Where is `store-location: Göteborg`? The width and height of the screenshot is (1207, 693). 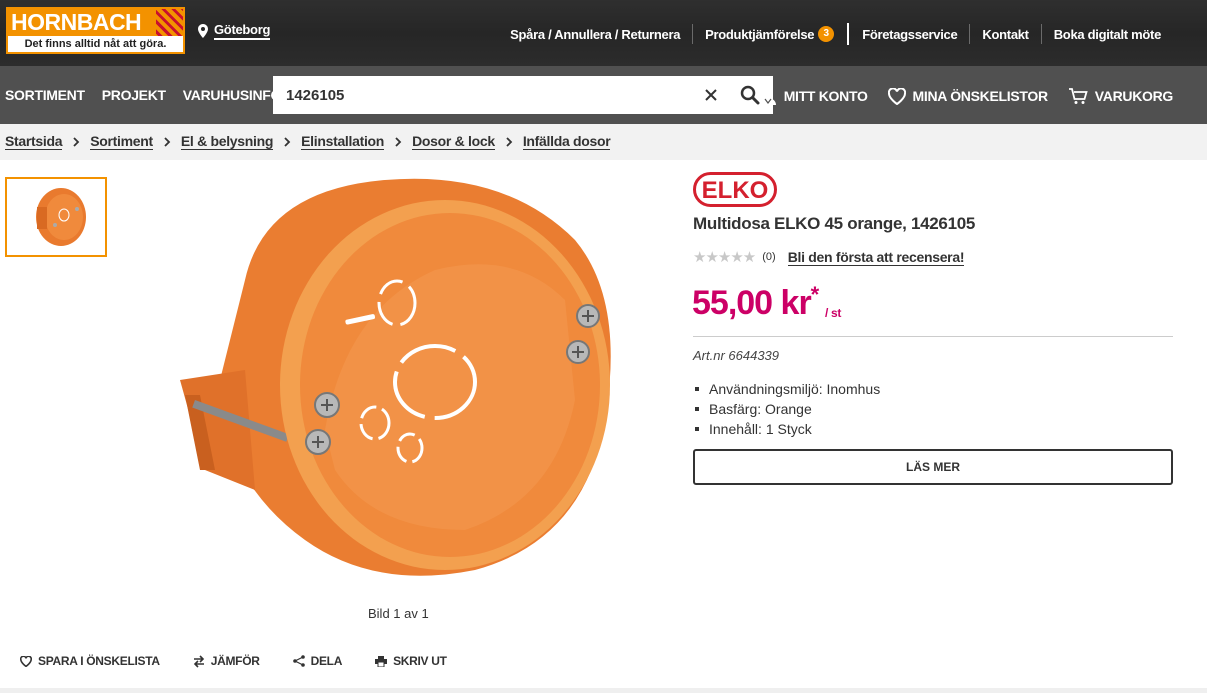
store-location: Göteborg is located at coordinates (234, 31).